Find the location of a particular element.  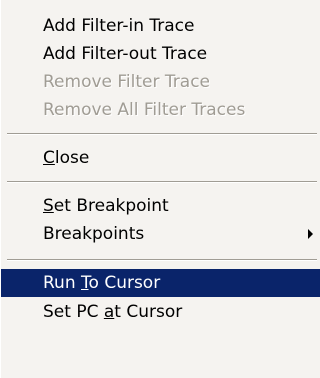

menu-item-label: Add Filter-out Trace is located at coordinates (125, 54).